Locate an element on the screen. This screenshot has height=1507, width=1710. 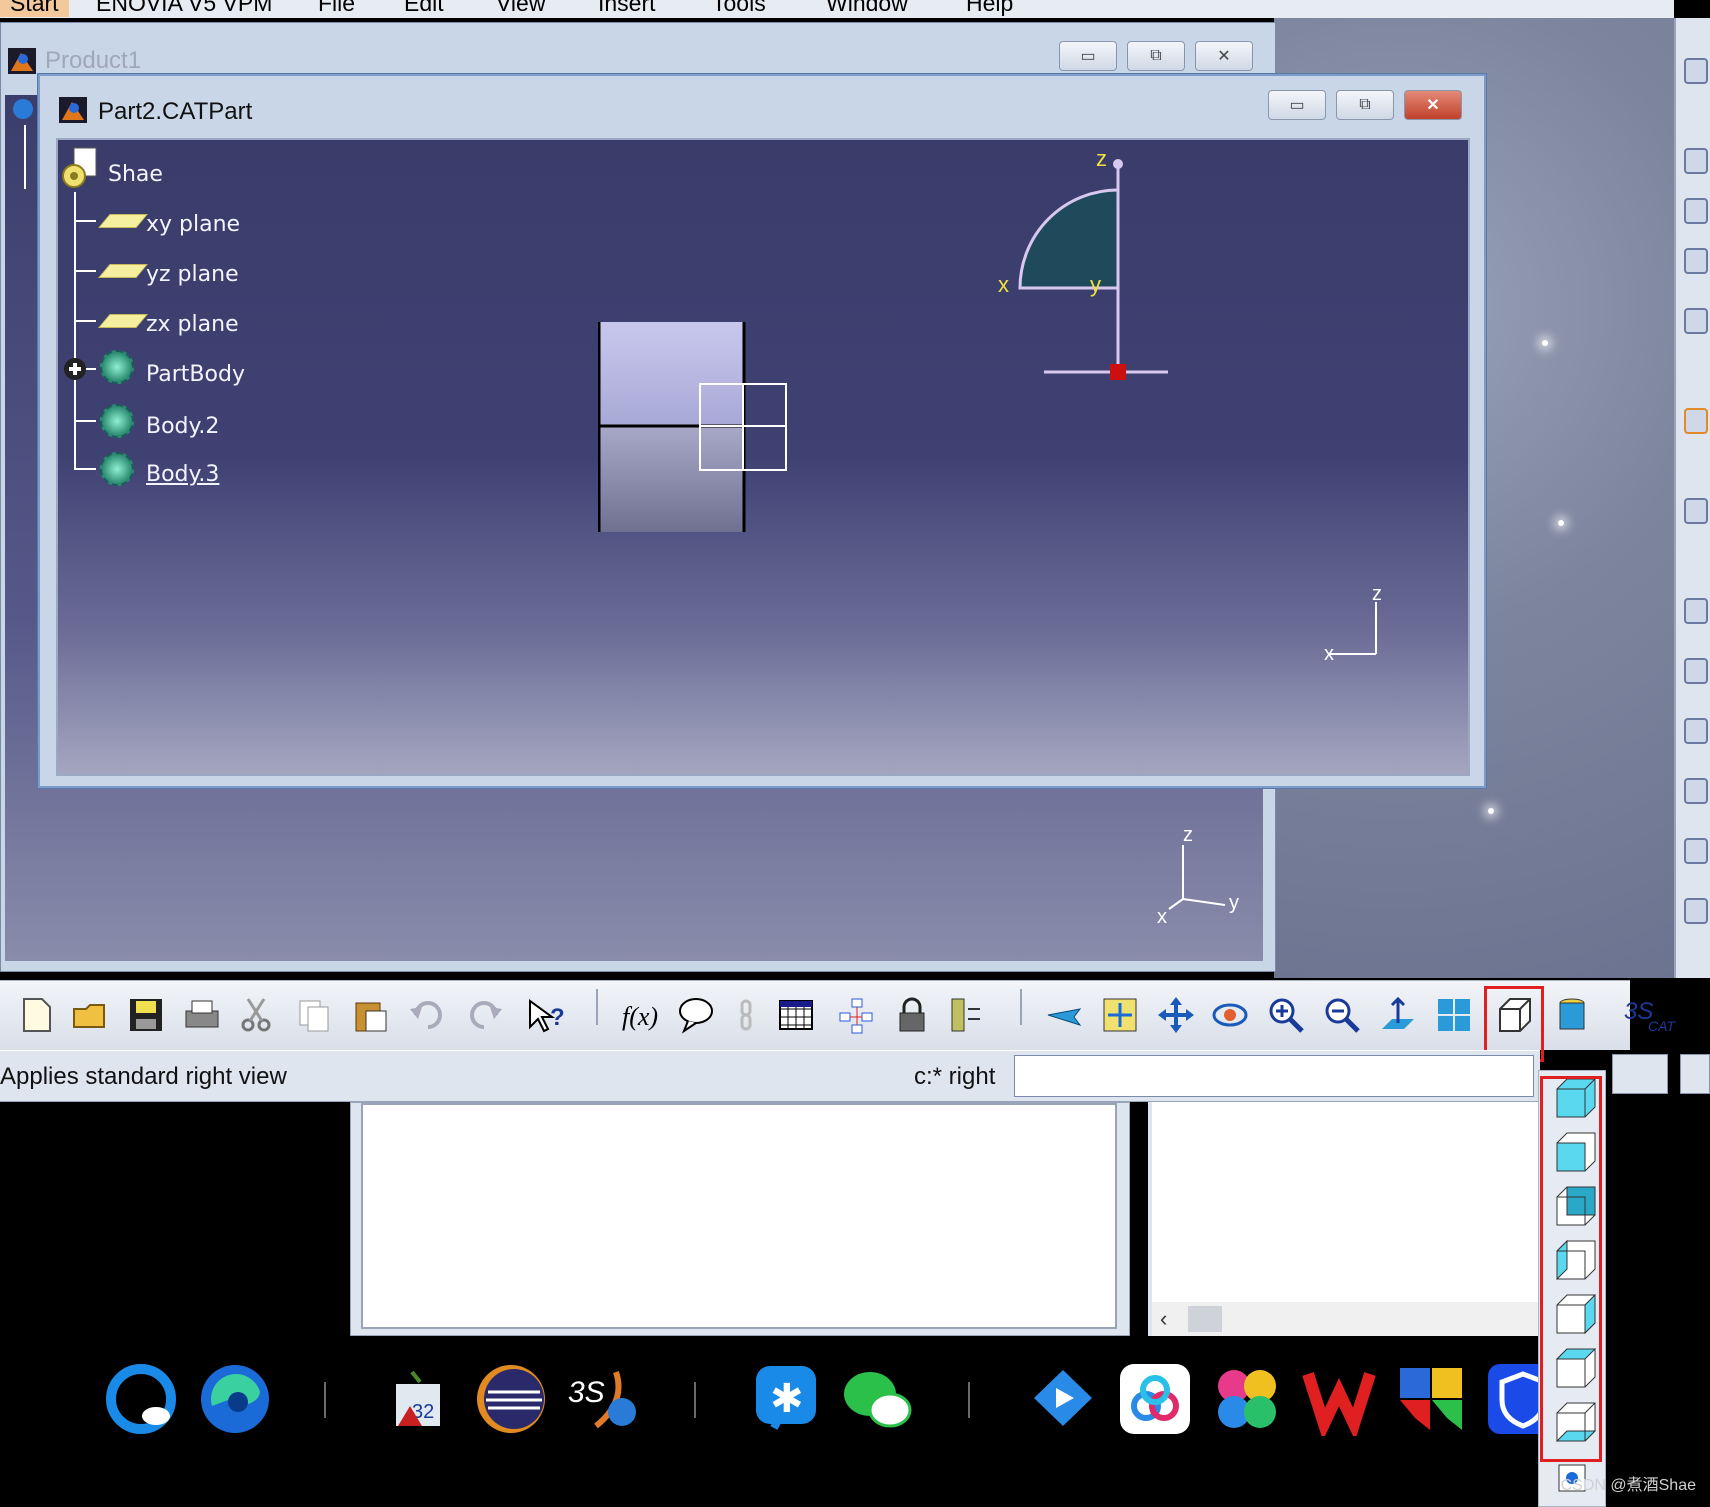
minimize-icon: ▭ is located at coordinates (1088, 56).